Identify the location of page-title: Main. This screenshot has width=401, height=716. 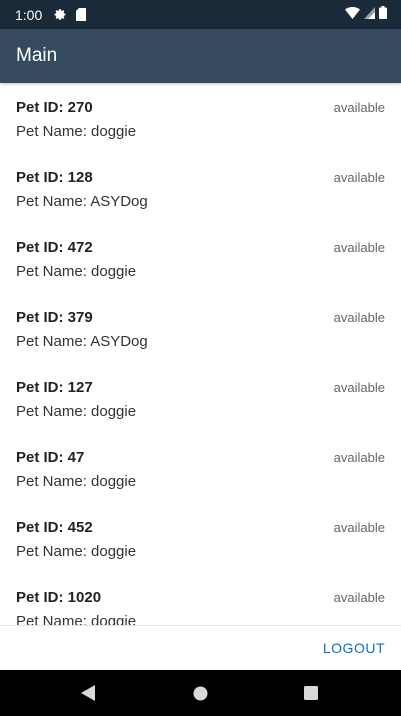
(37, 55).